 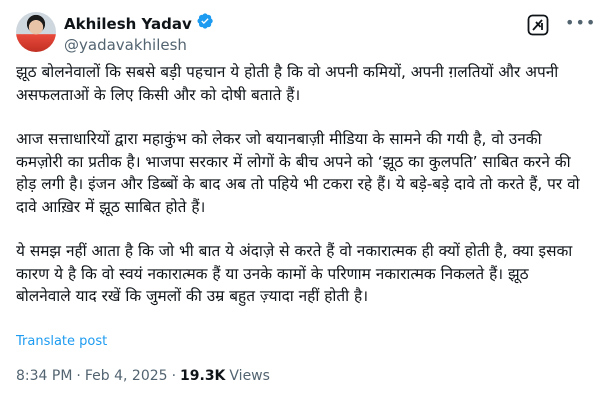 What do you see at coordinates (205, 23) in the screenshot?
I see `verified-badge-icon` at bounding box center [205, 23].